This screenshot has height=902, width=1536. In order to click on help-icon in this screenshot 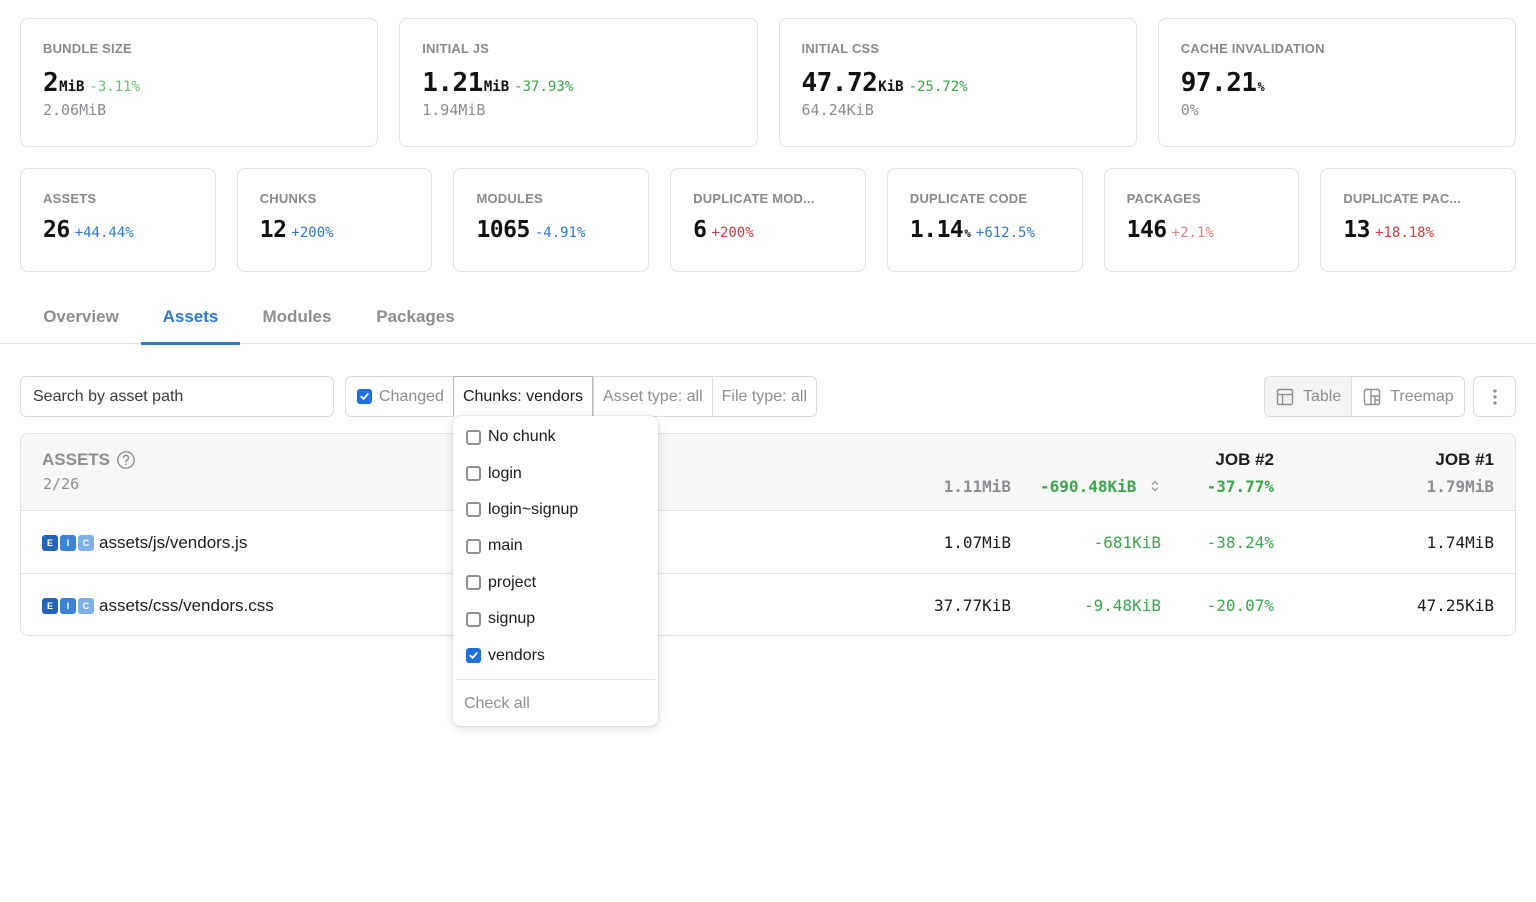, I will do `click(126, 460)`.